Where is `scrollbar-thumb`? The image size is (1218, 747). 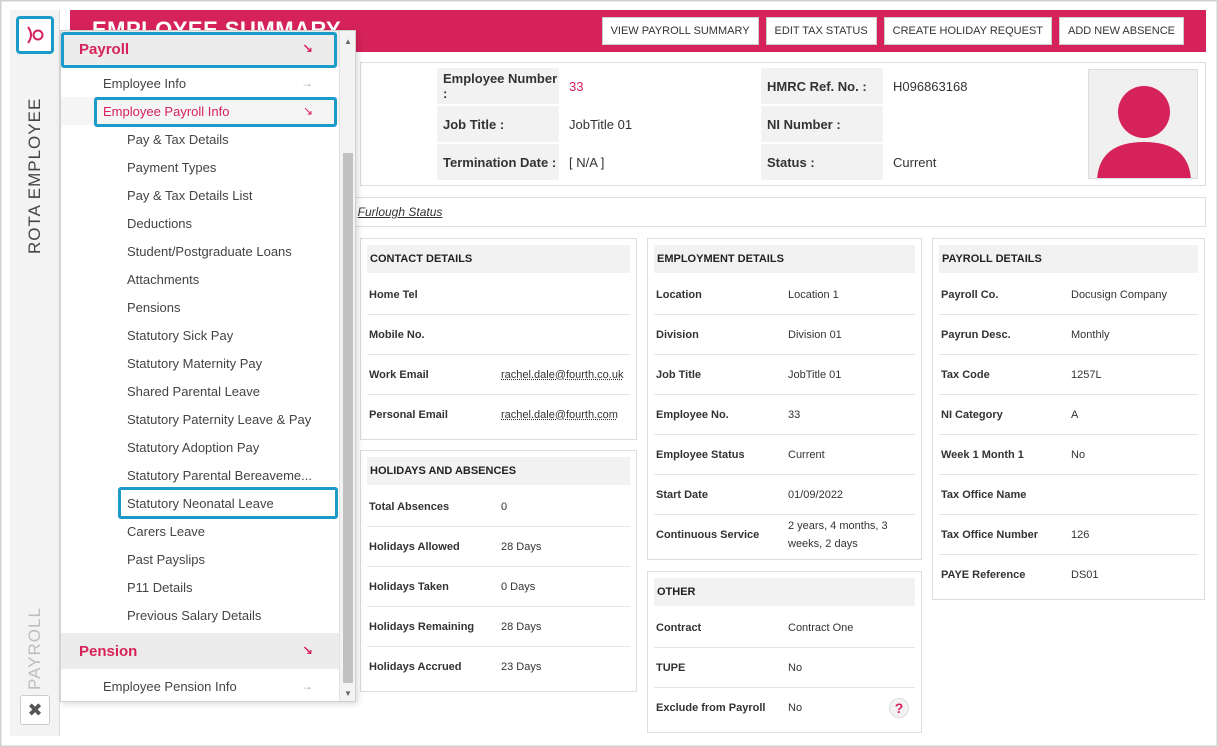
scrollbar-thumb is located at coordinates (348, 418).